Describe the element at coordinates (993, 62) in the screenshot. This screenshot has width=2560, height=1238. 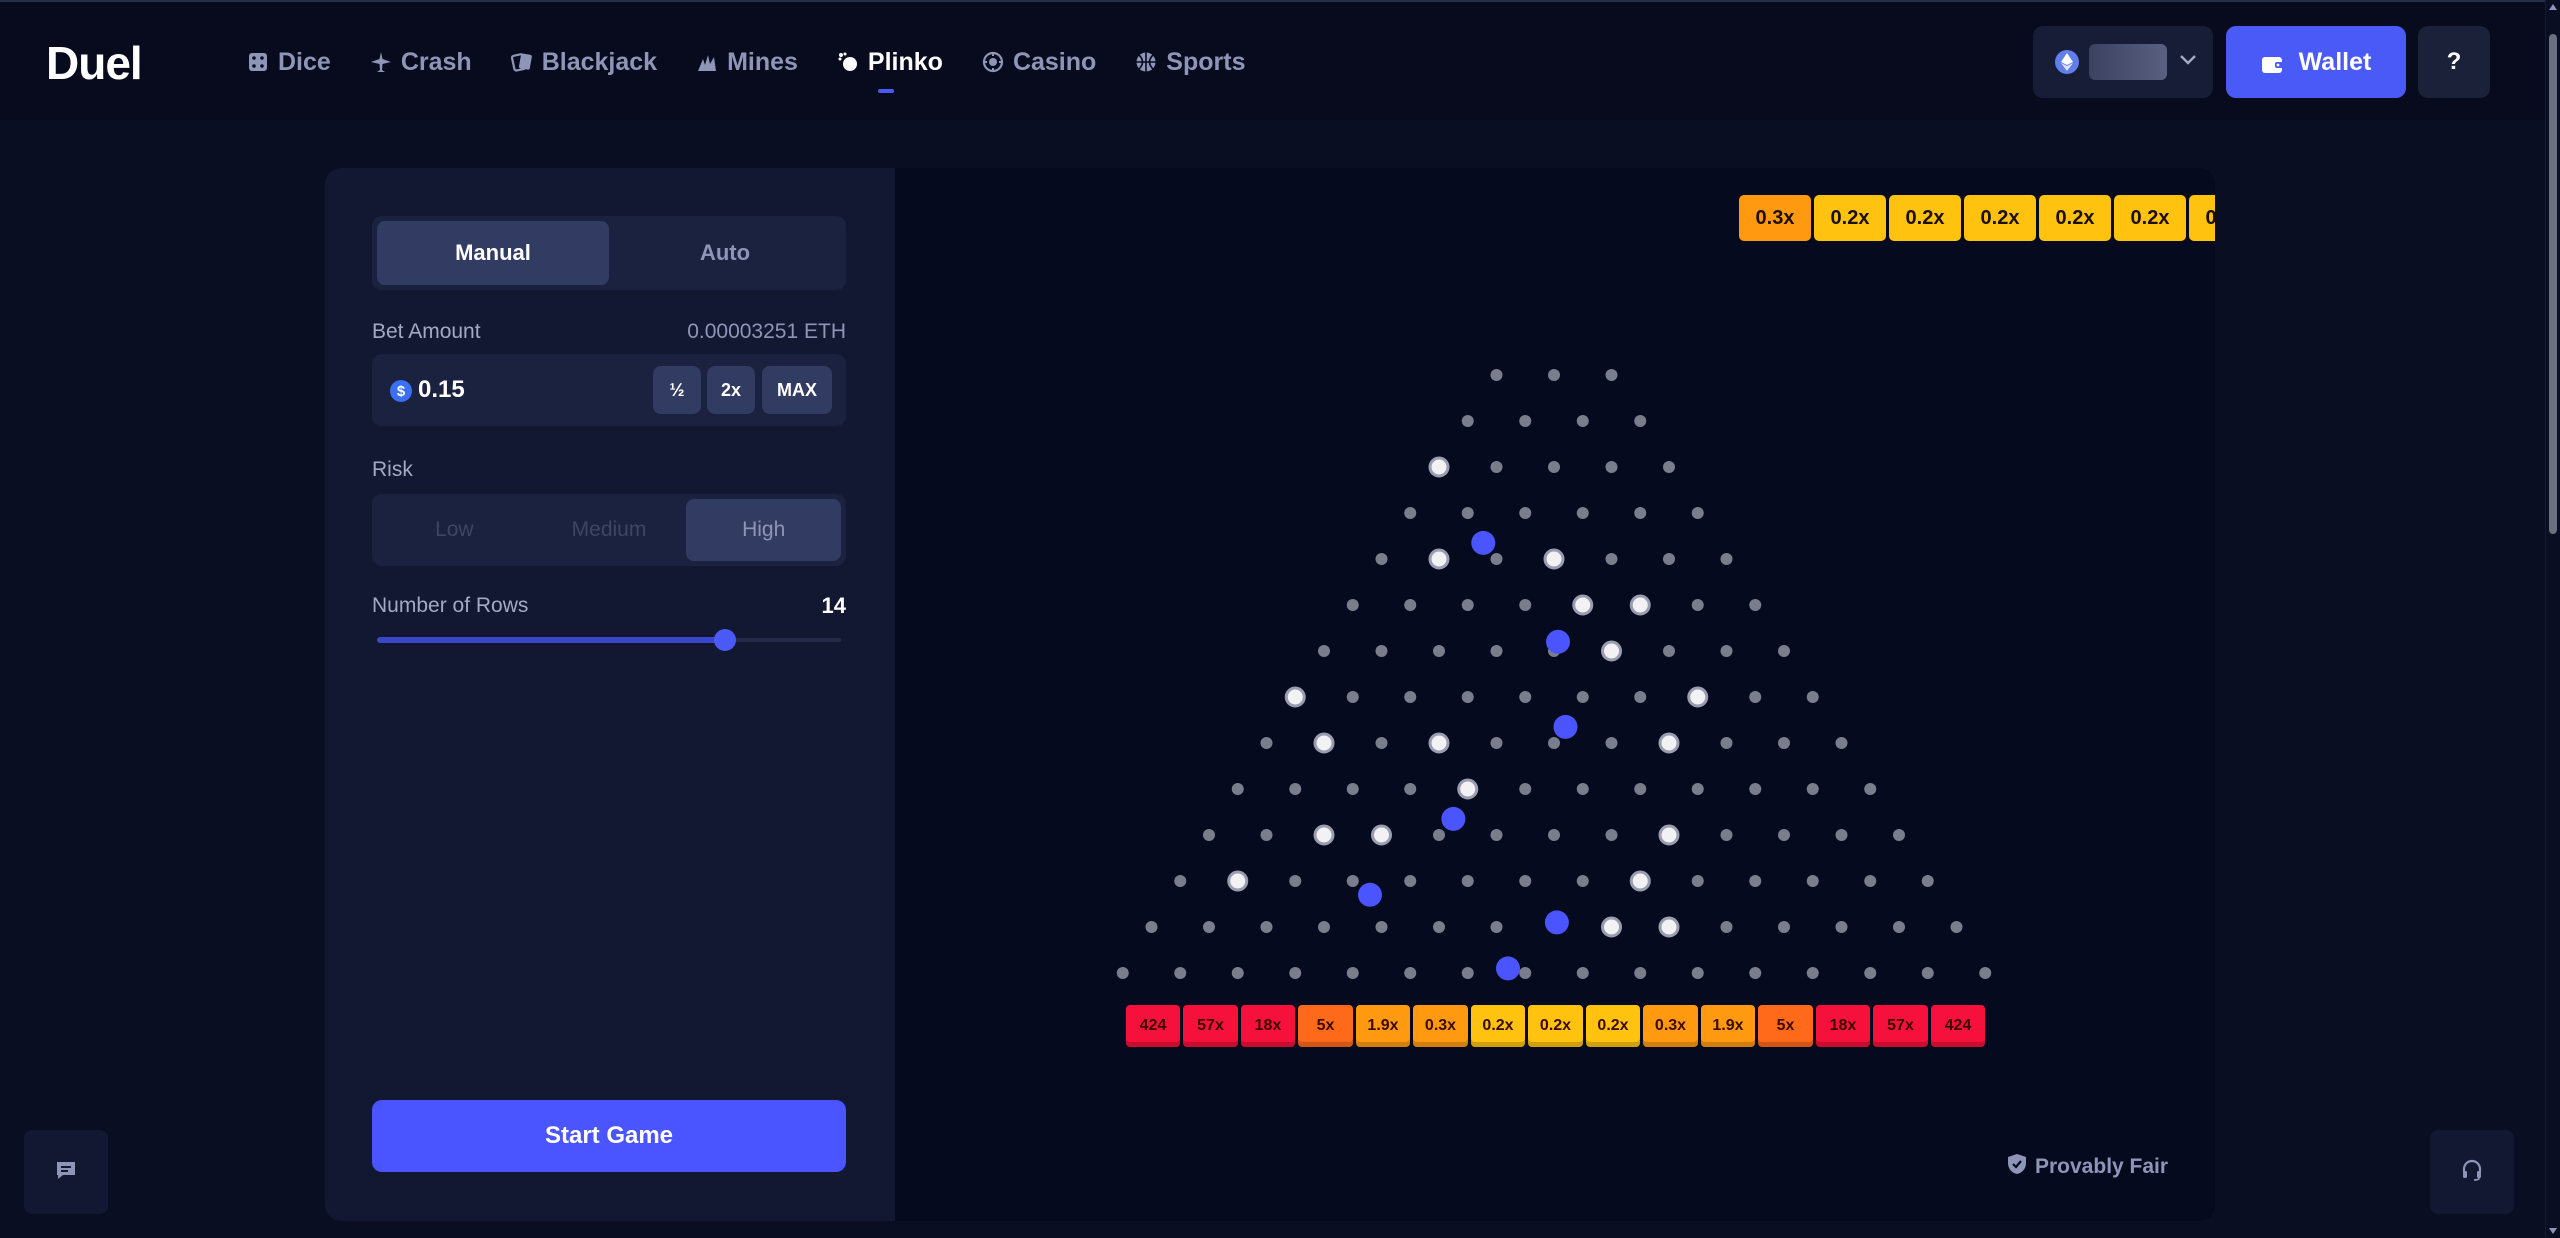
I see `casino-chip-icon` at that location.